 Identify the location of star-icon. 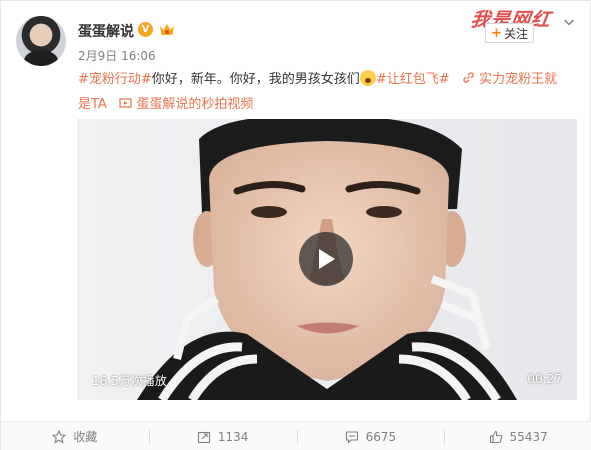
(59, 436).